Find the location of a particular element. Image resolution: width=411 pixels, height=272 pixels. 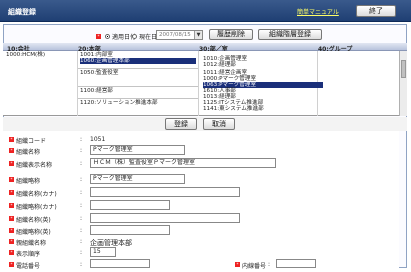

org-short-name-input: Pマーク管理室 is located at coordinates (137, 179).